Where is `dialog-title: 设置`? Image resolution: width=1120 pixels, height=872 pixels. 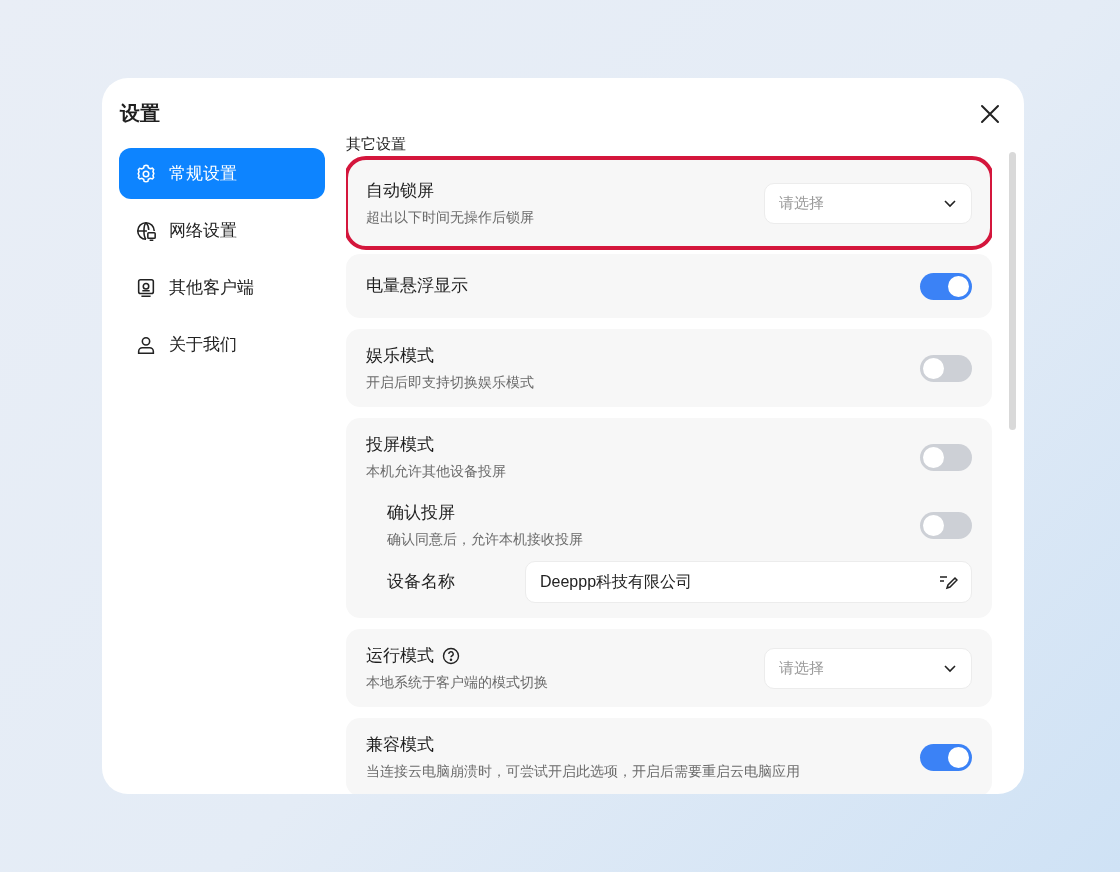 dialog-title: 设置 is located at coordinates (140, 113).